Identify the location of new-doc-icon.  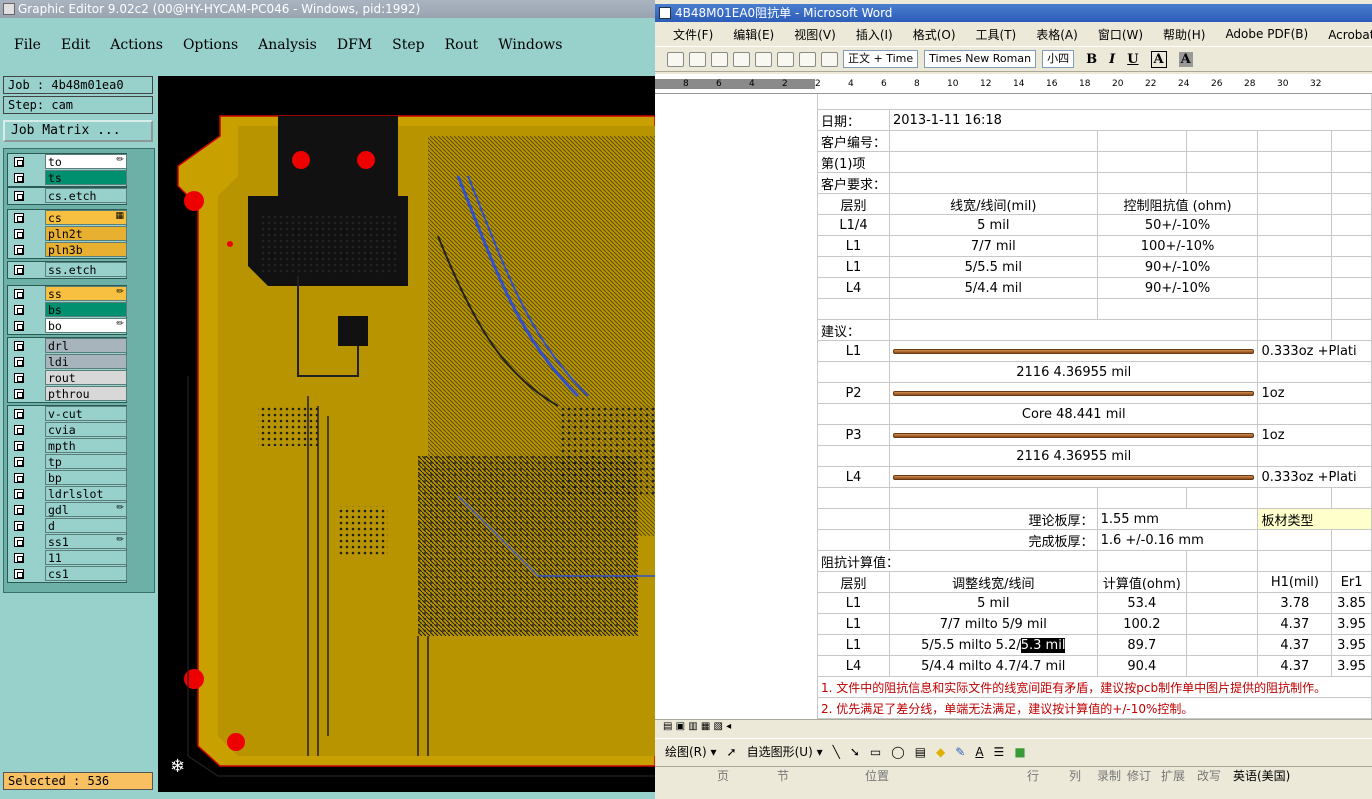
(675, 59).